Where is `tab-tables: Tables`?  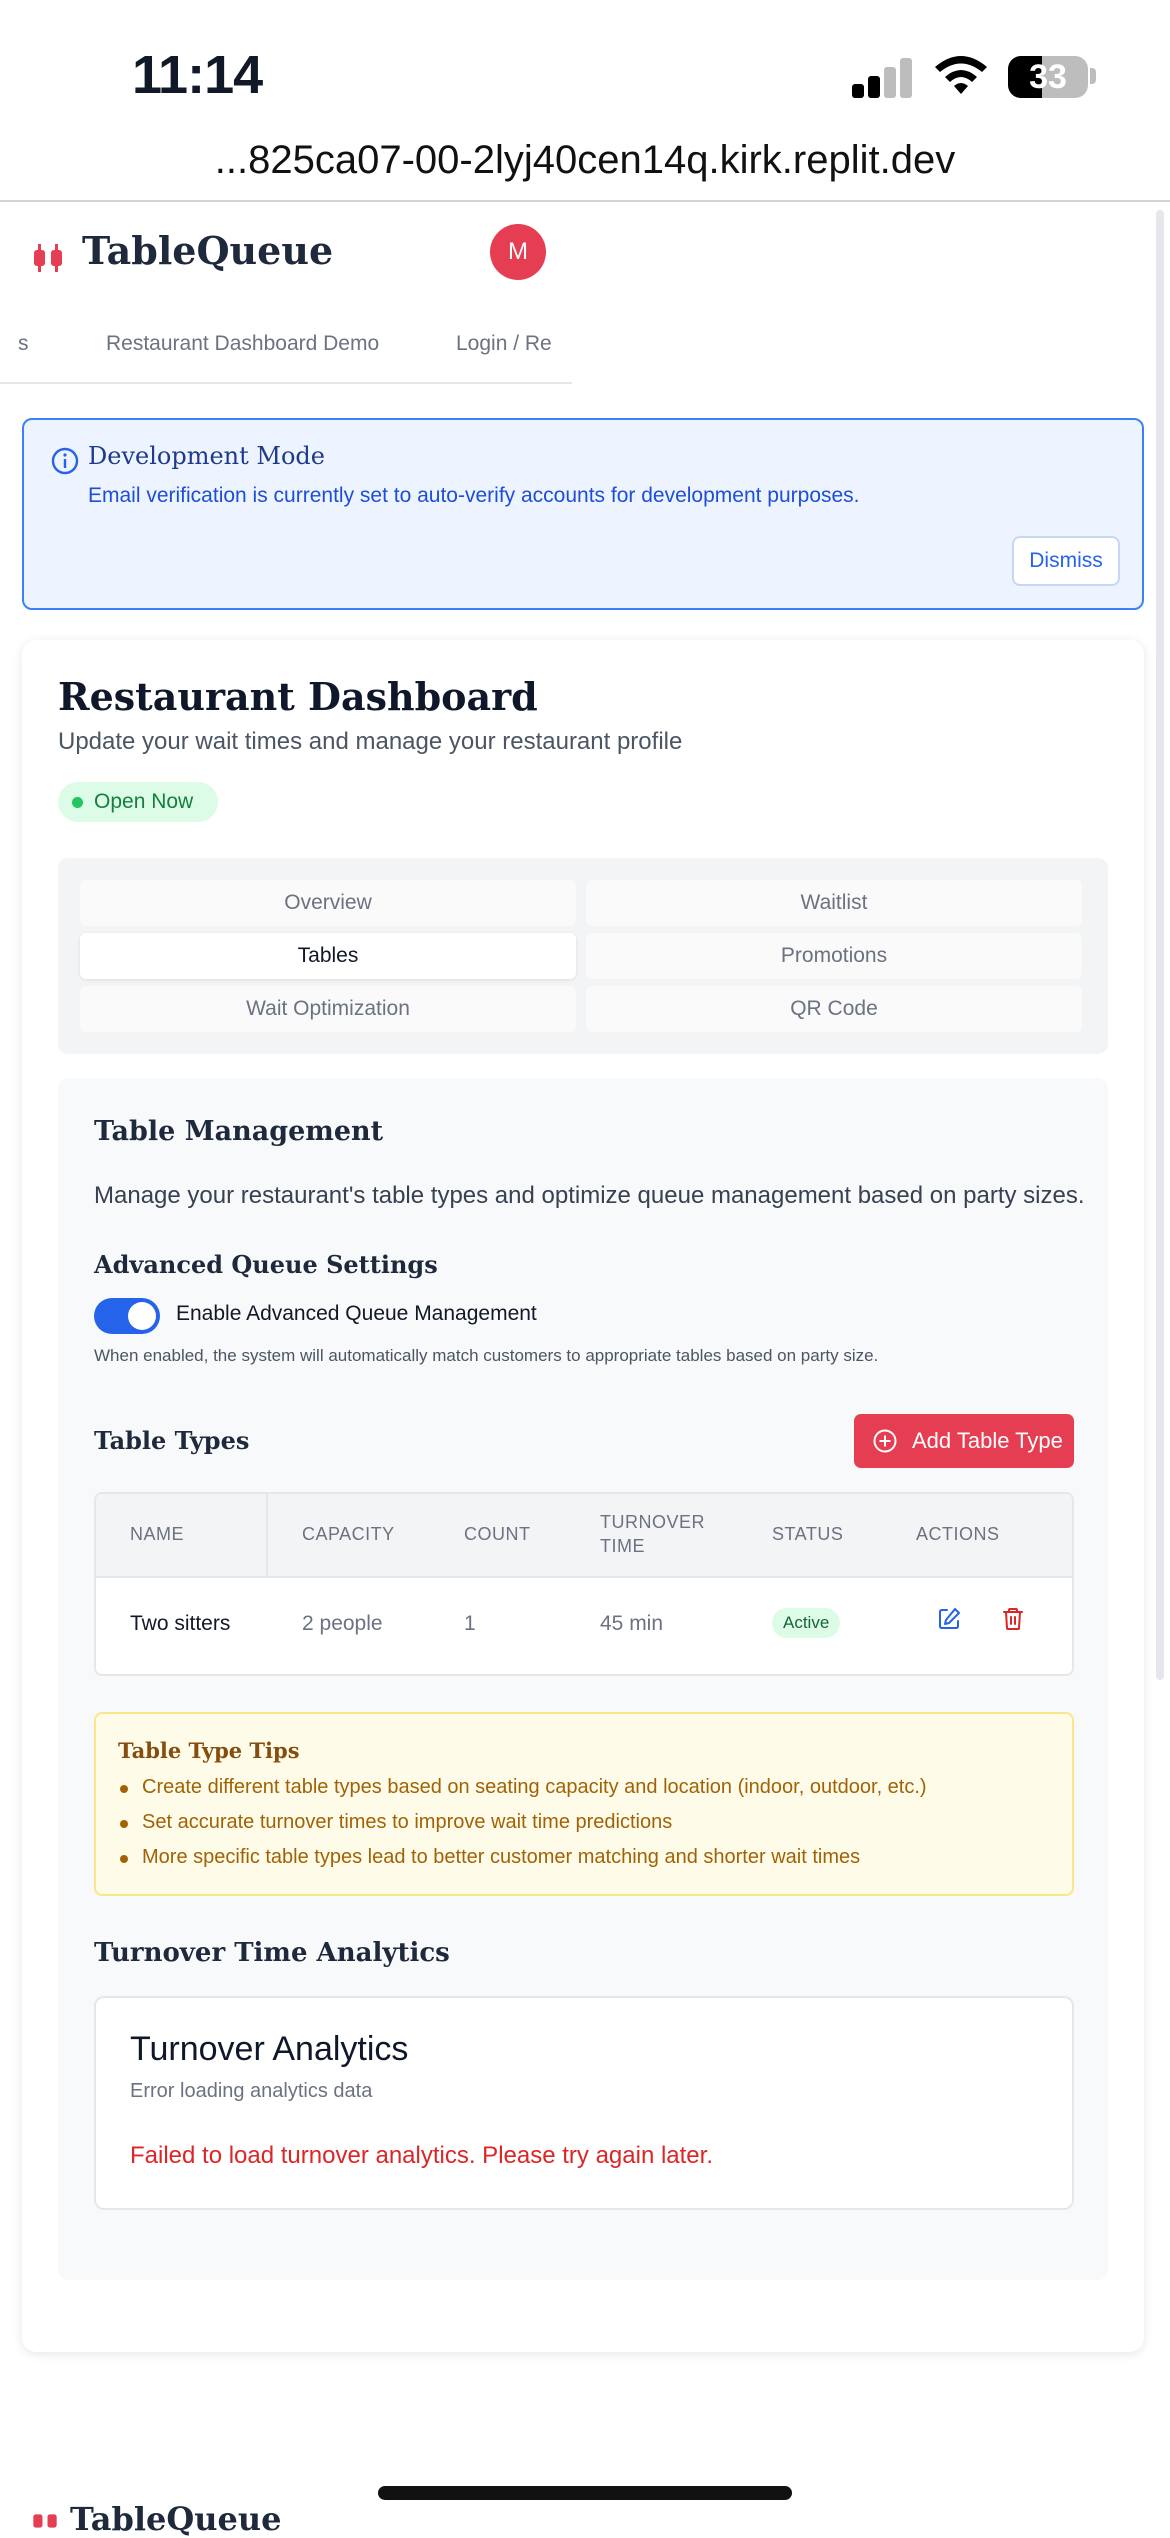 tab-tables: Tables is located at coordinates (328, 956).